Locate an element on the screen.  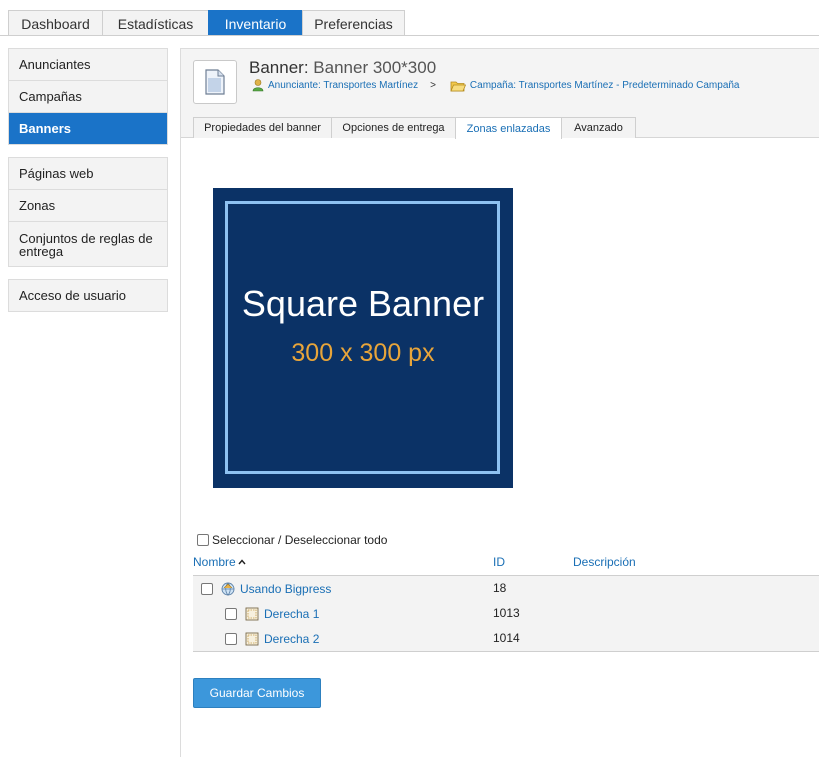
page-title: Banner: Banner 300*300 is located at coordinates (342, 68).